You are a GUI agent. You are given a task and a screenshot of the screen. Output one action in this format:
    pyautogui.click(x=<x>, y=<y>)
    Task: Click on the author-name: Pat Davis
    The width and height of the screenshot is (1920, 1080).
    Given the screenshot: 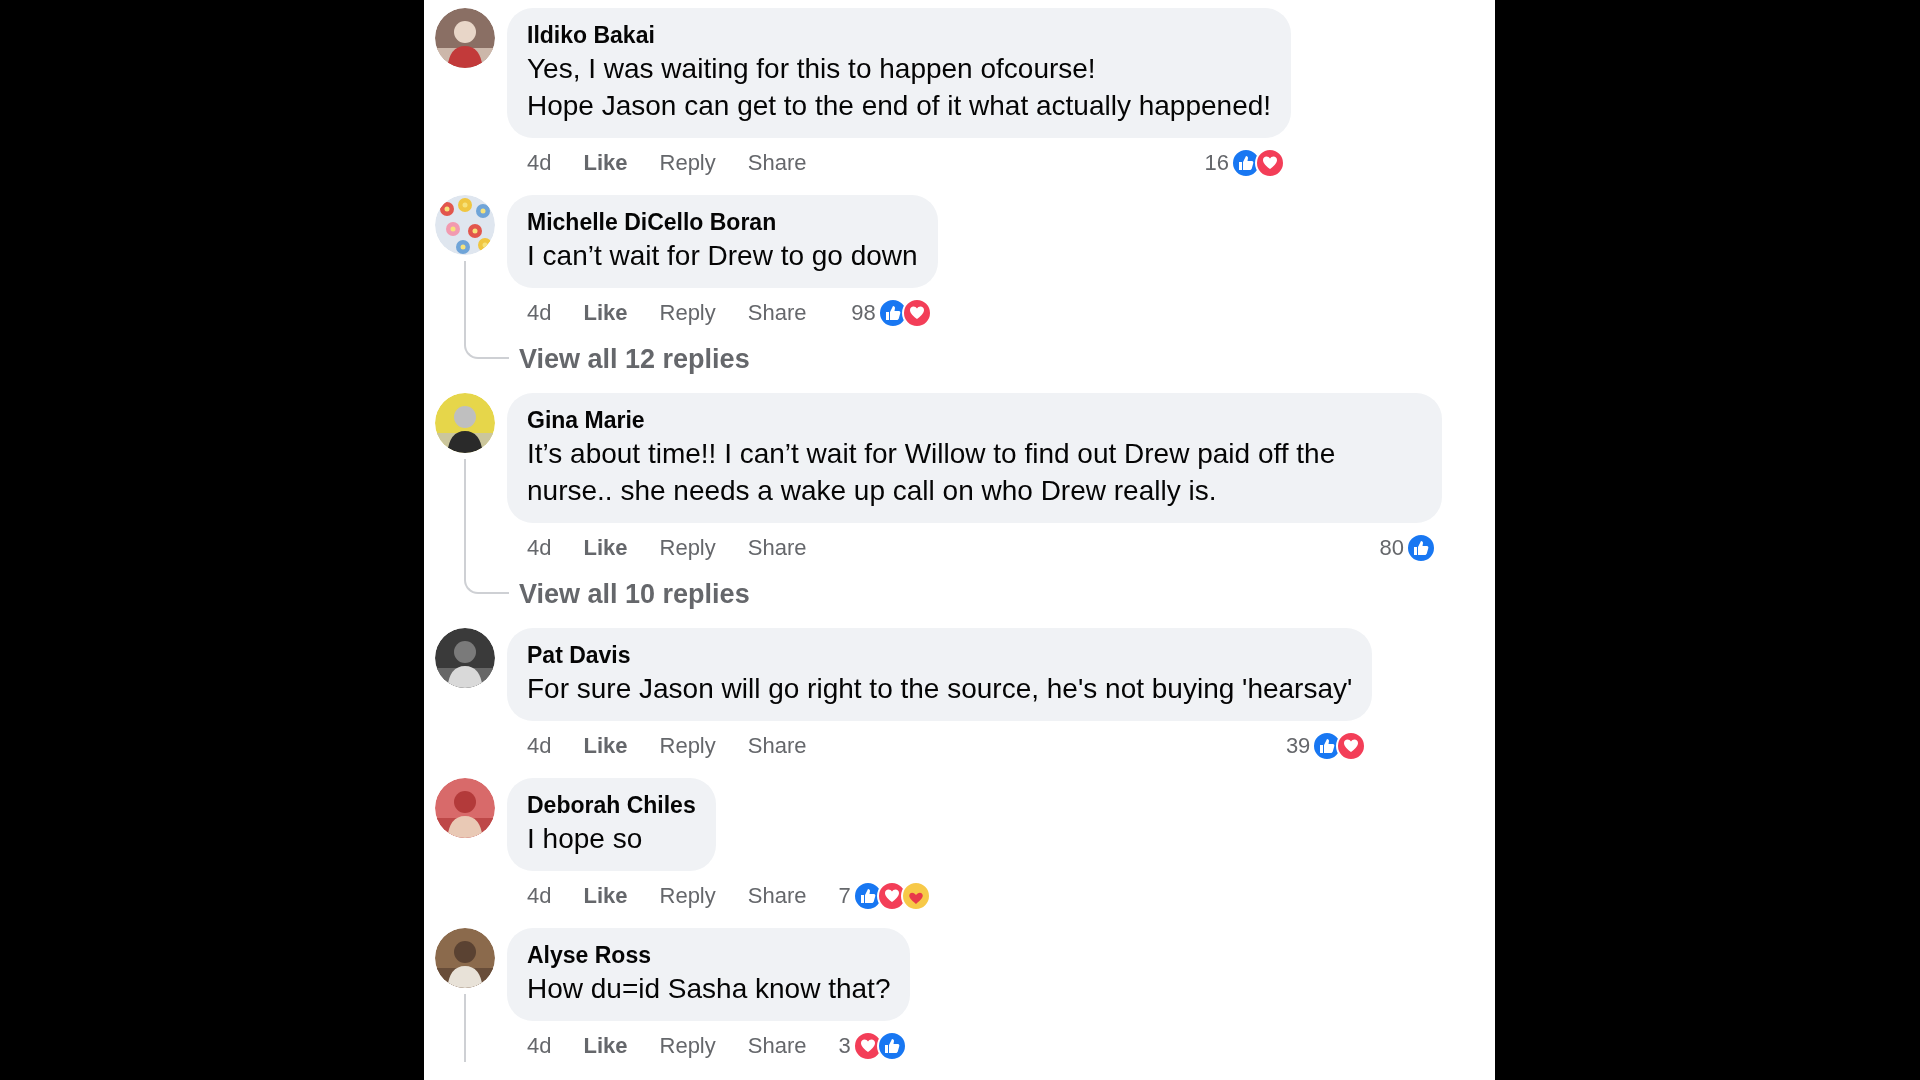 What is the action you would take?
    pyautogui.click(x=579, y=655)
    